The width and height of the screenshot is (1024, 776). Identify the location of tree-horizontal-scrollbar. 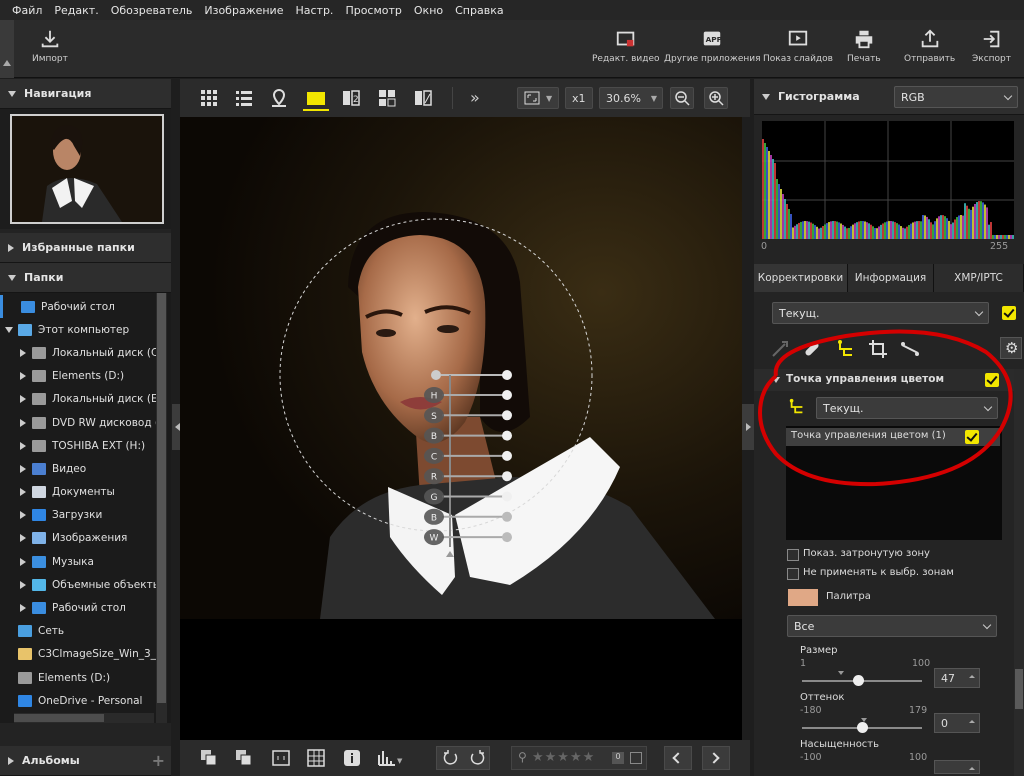
(84, 718).